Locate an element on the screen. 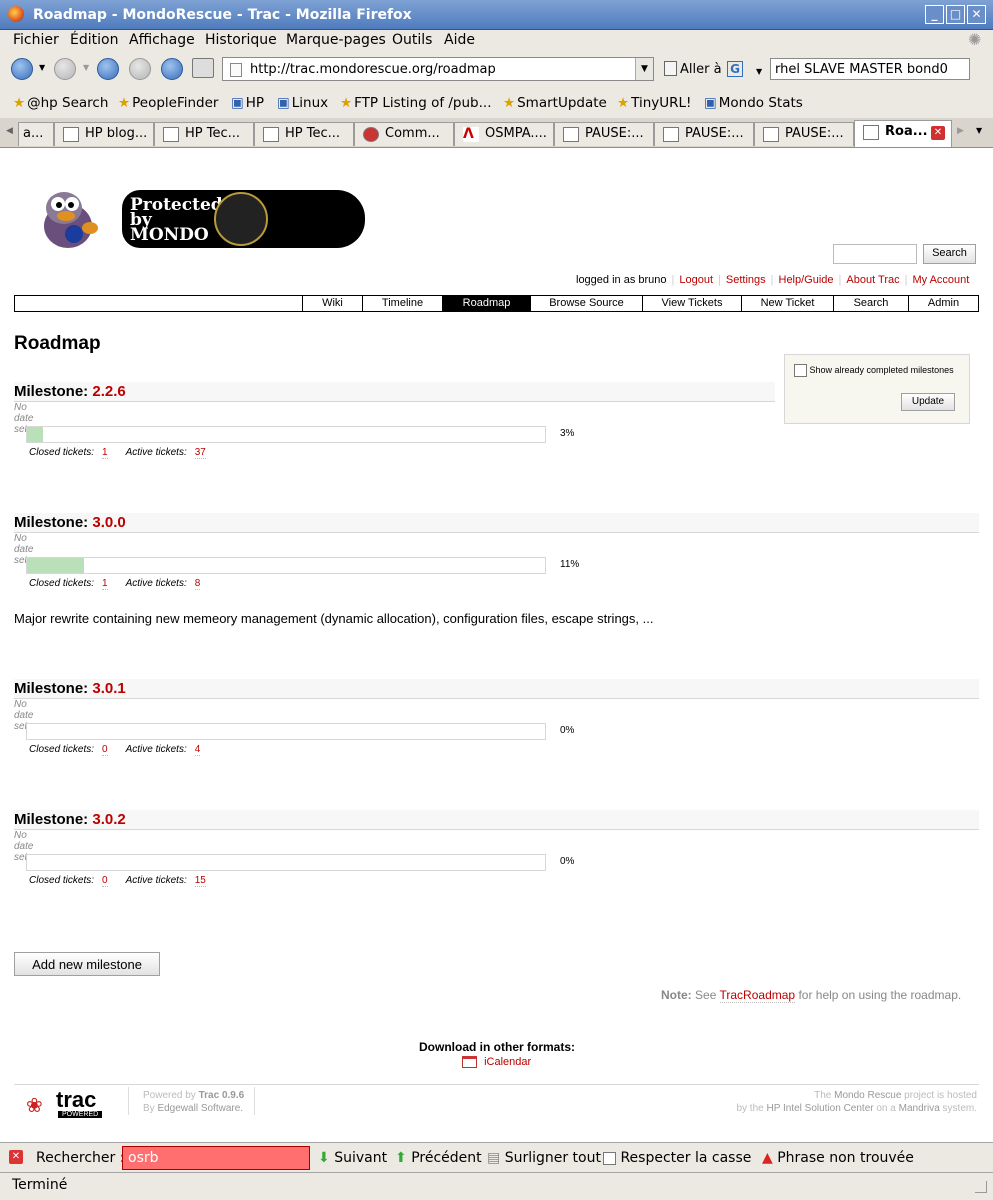  trac-search-button: Search is located at coordinates (949, 254).